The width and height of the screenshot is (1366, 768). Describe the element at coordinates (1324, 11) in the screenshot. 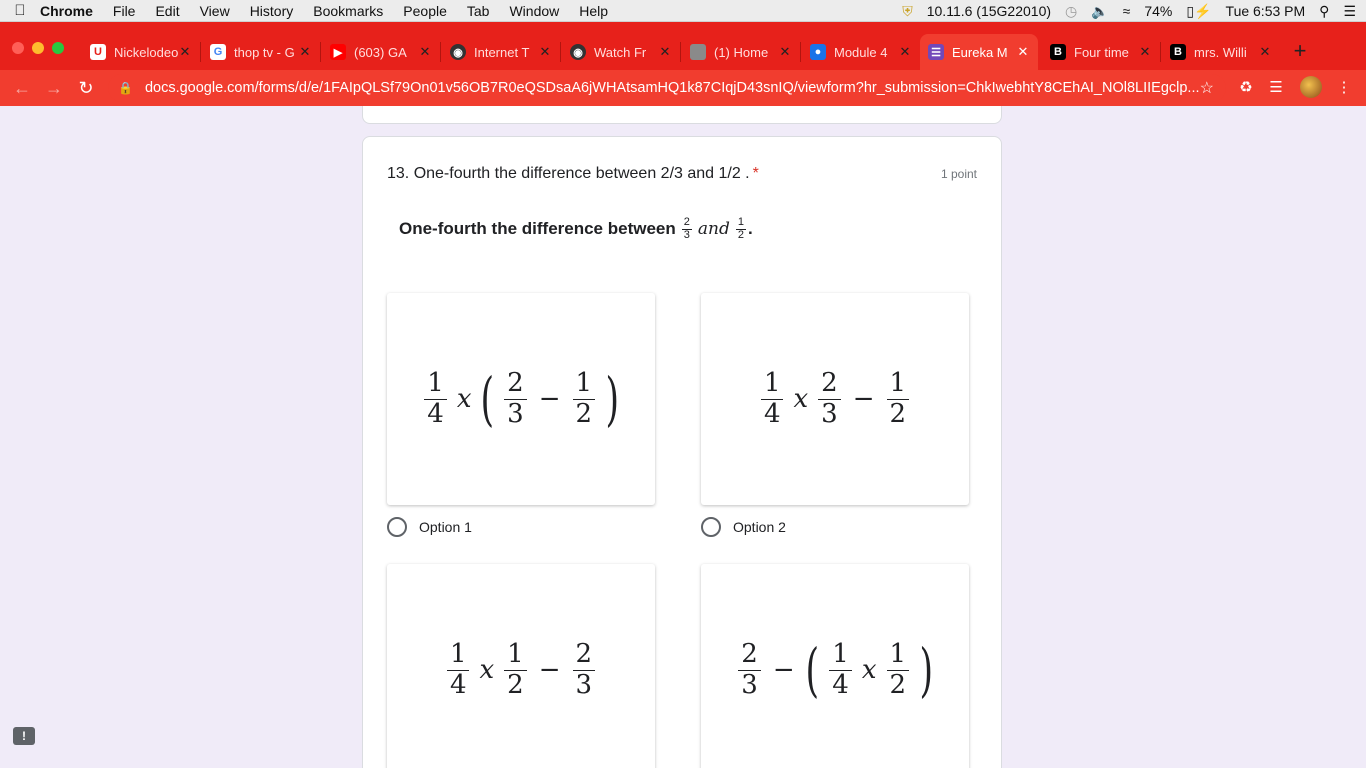

I see `spotlight-search-icon: ⚲` at that location.